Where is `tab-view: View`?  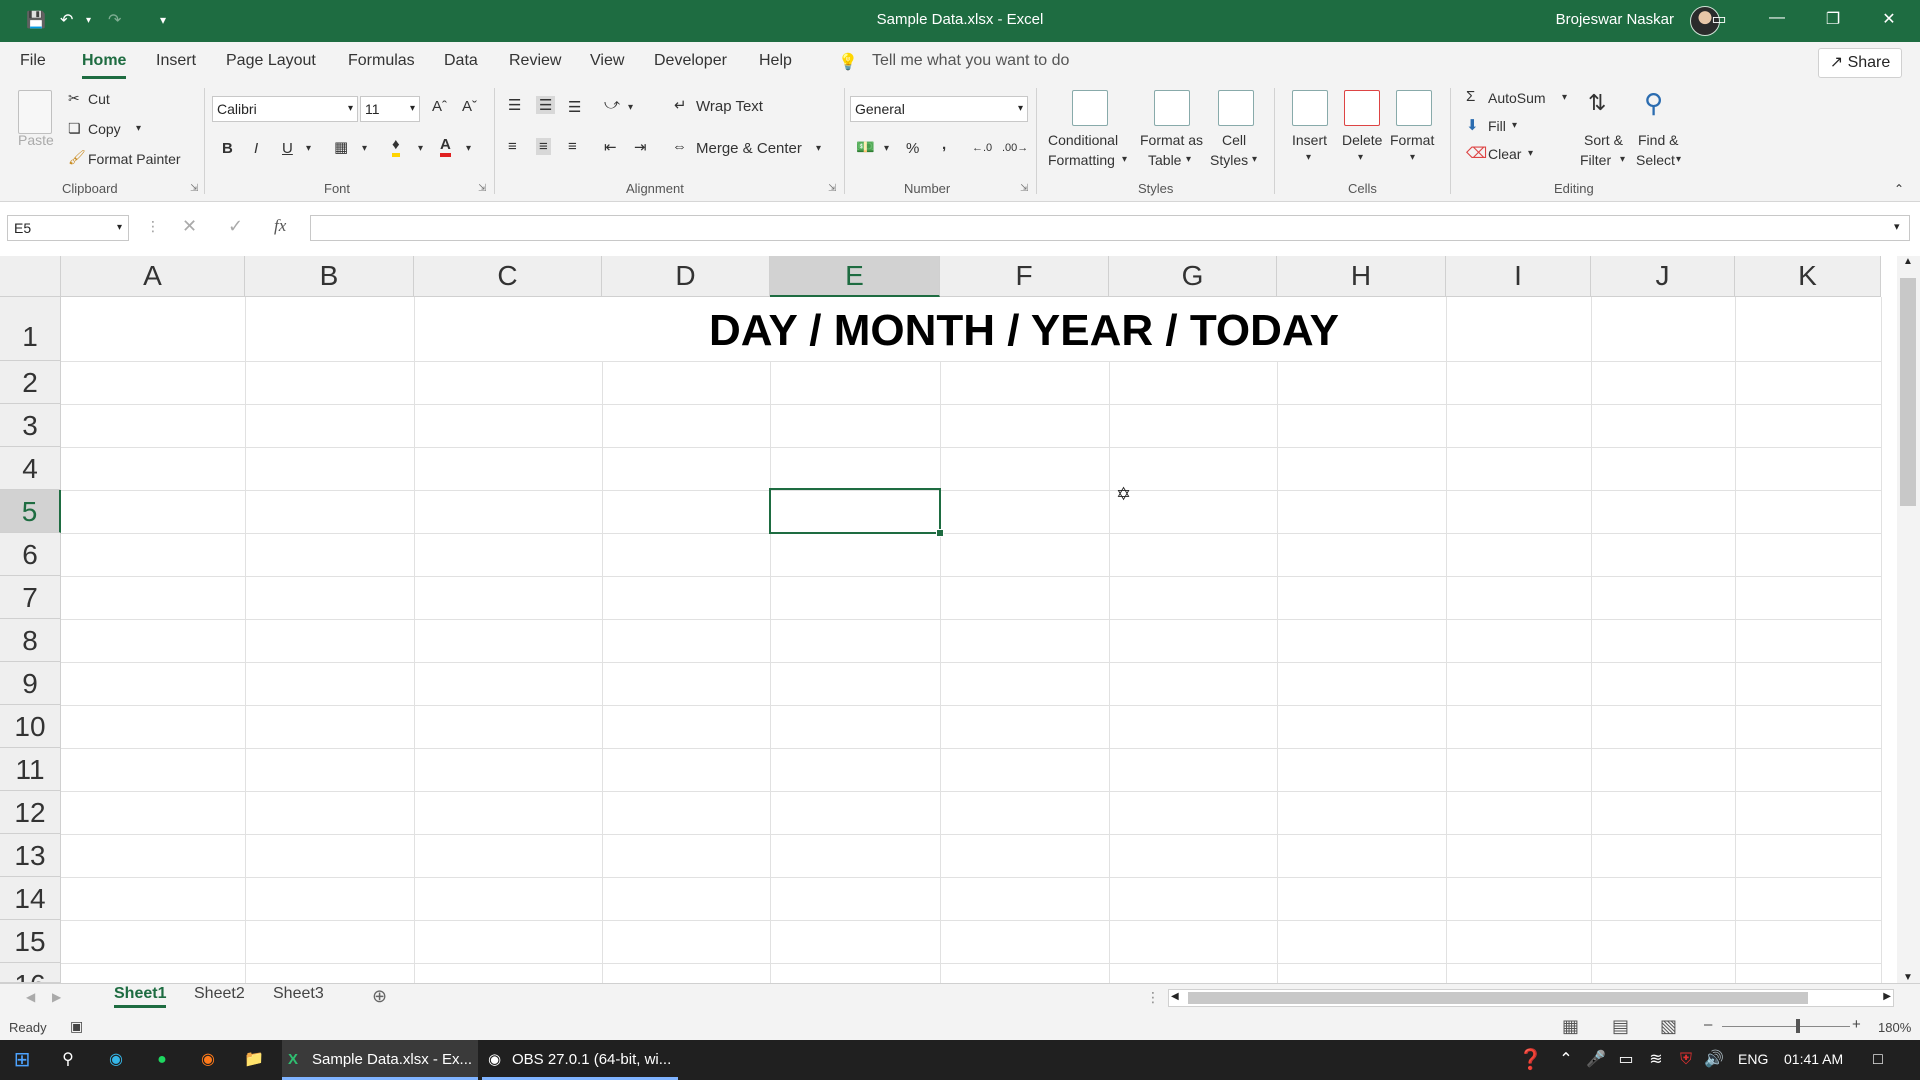 tab-view: View is located at coordinates (607, 61).